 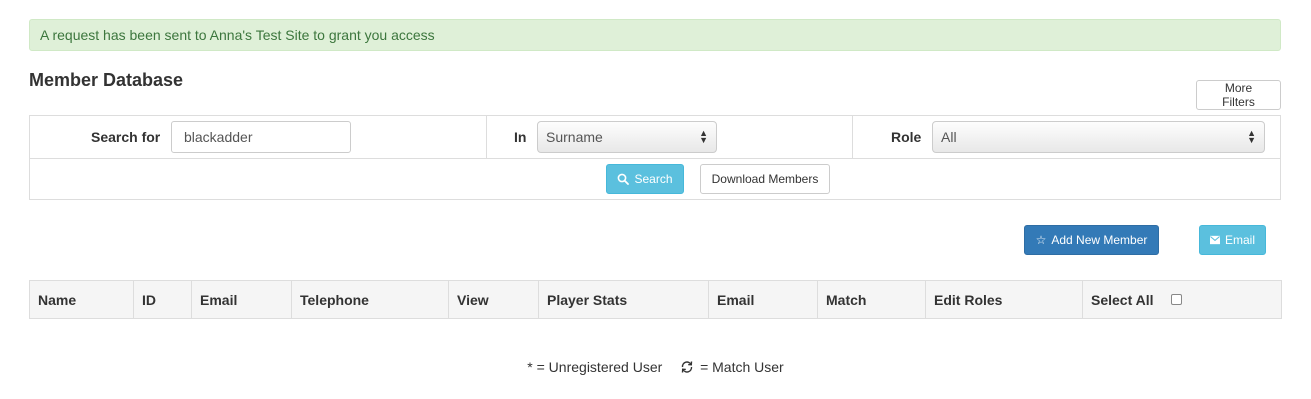 I want to click on role-select: All ▲ ▼, so click(x=1098, y=137).